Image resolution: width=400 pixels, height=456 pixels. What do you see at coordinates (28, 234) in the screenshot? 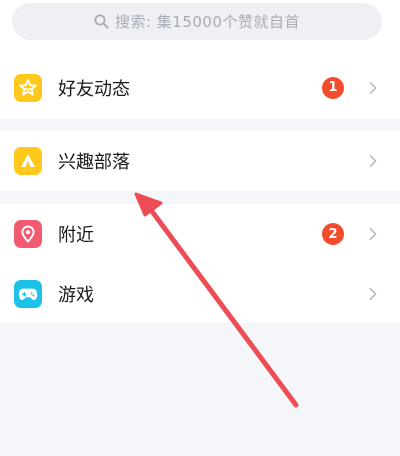
I see `location-pin-icon` at bounding box center [28, 234].